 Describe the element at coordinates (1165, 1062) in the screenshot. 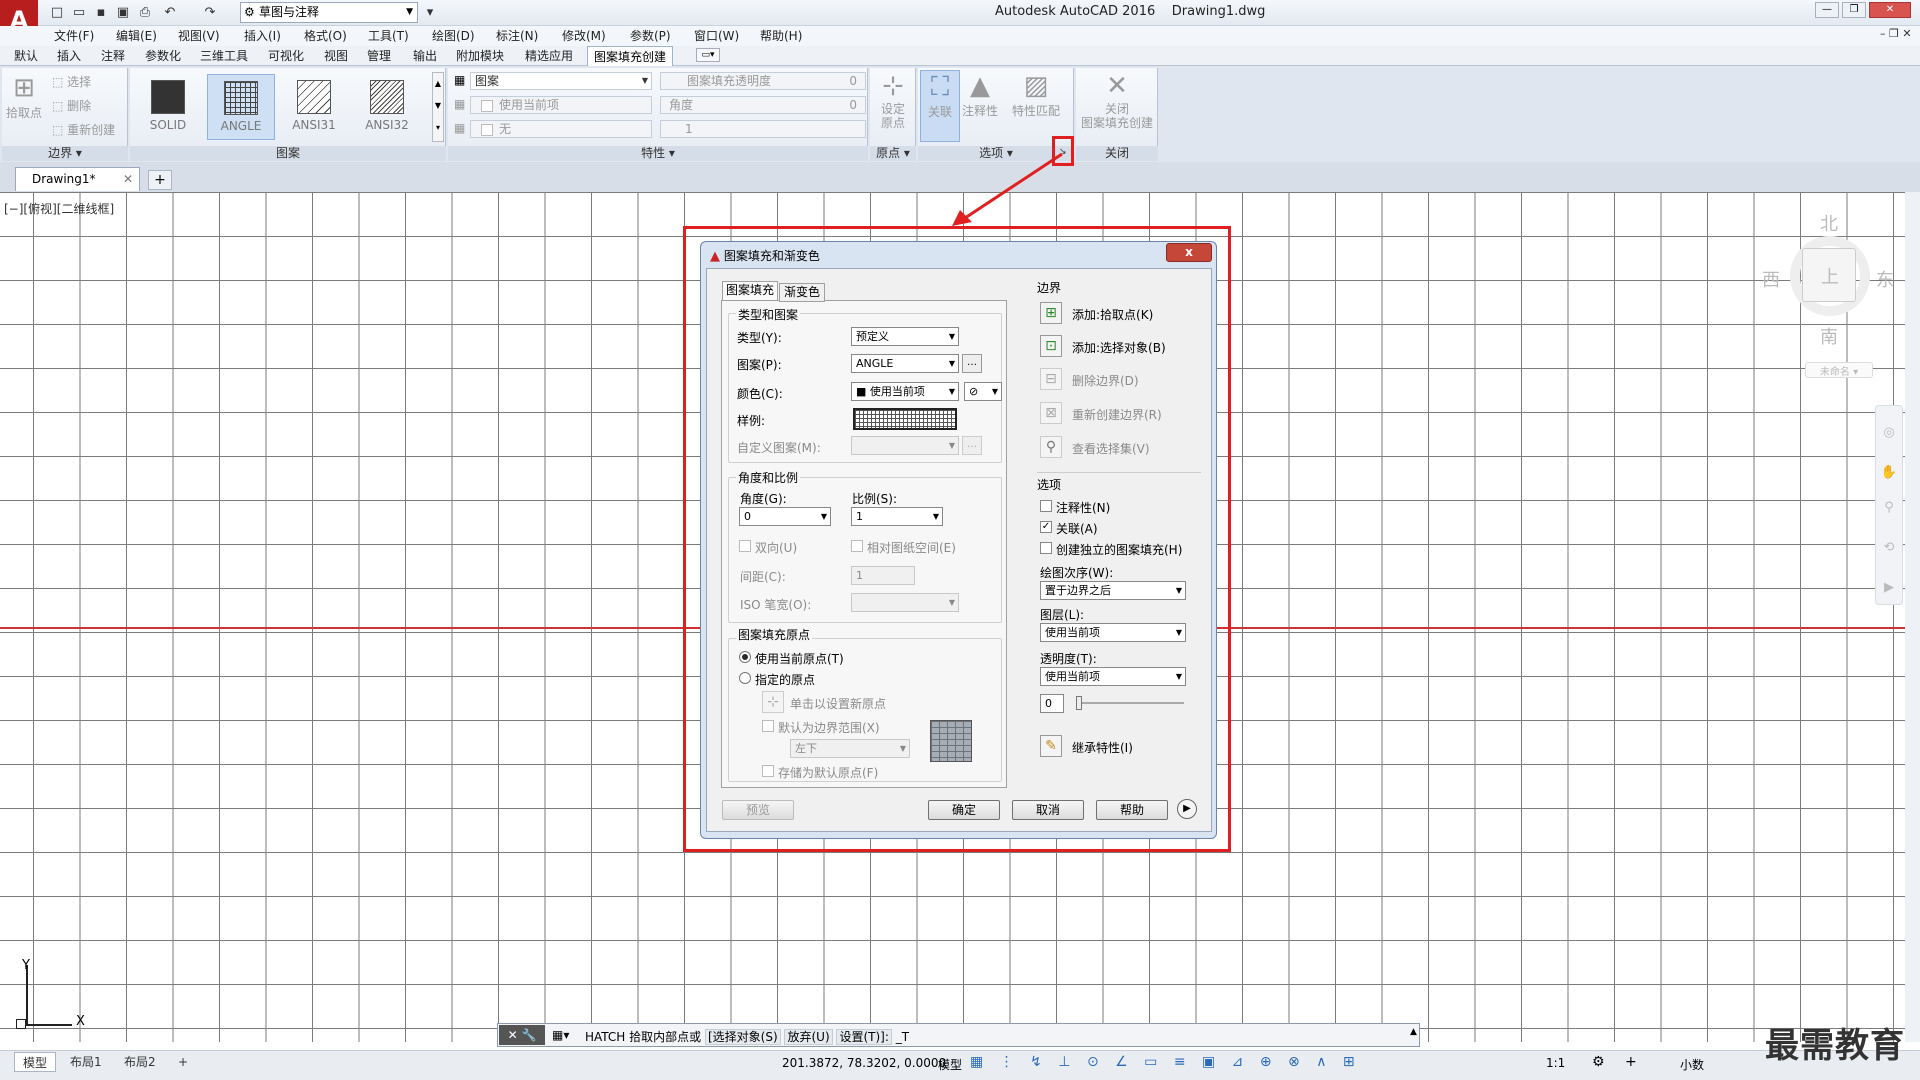

I see `status-toggle-icons: ▦ ⋮ ↯ ⊥ ⊙ ∠ ▭ ≡ ▣ ⊿ ⊕ ⊗ ∧ ⊞` at that location.